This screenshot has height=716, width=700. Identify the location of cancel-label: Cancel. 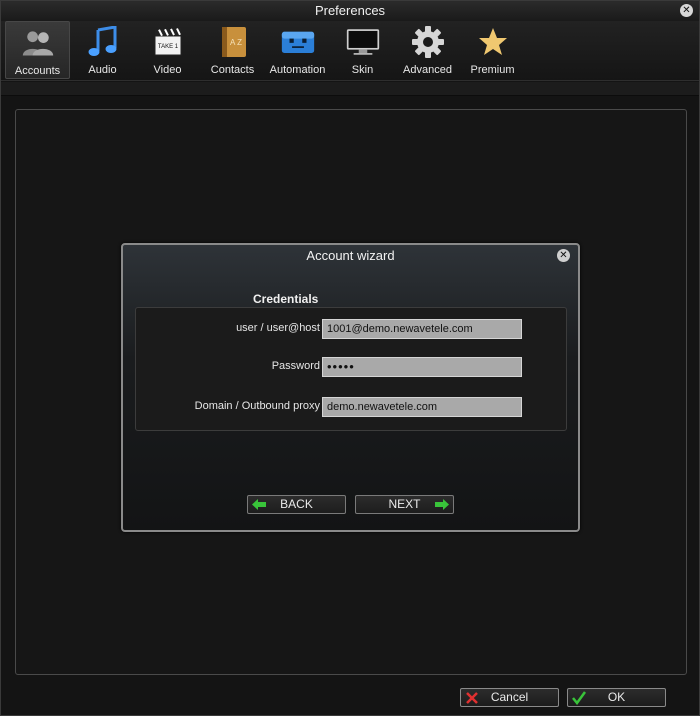
(509, 697).